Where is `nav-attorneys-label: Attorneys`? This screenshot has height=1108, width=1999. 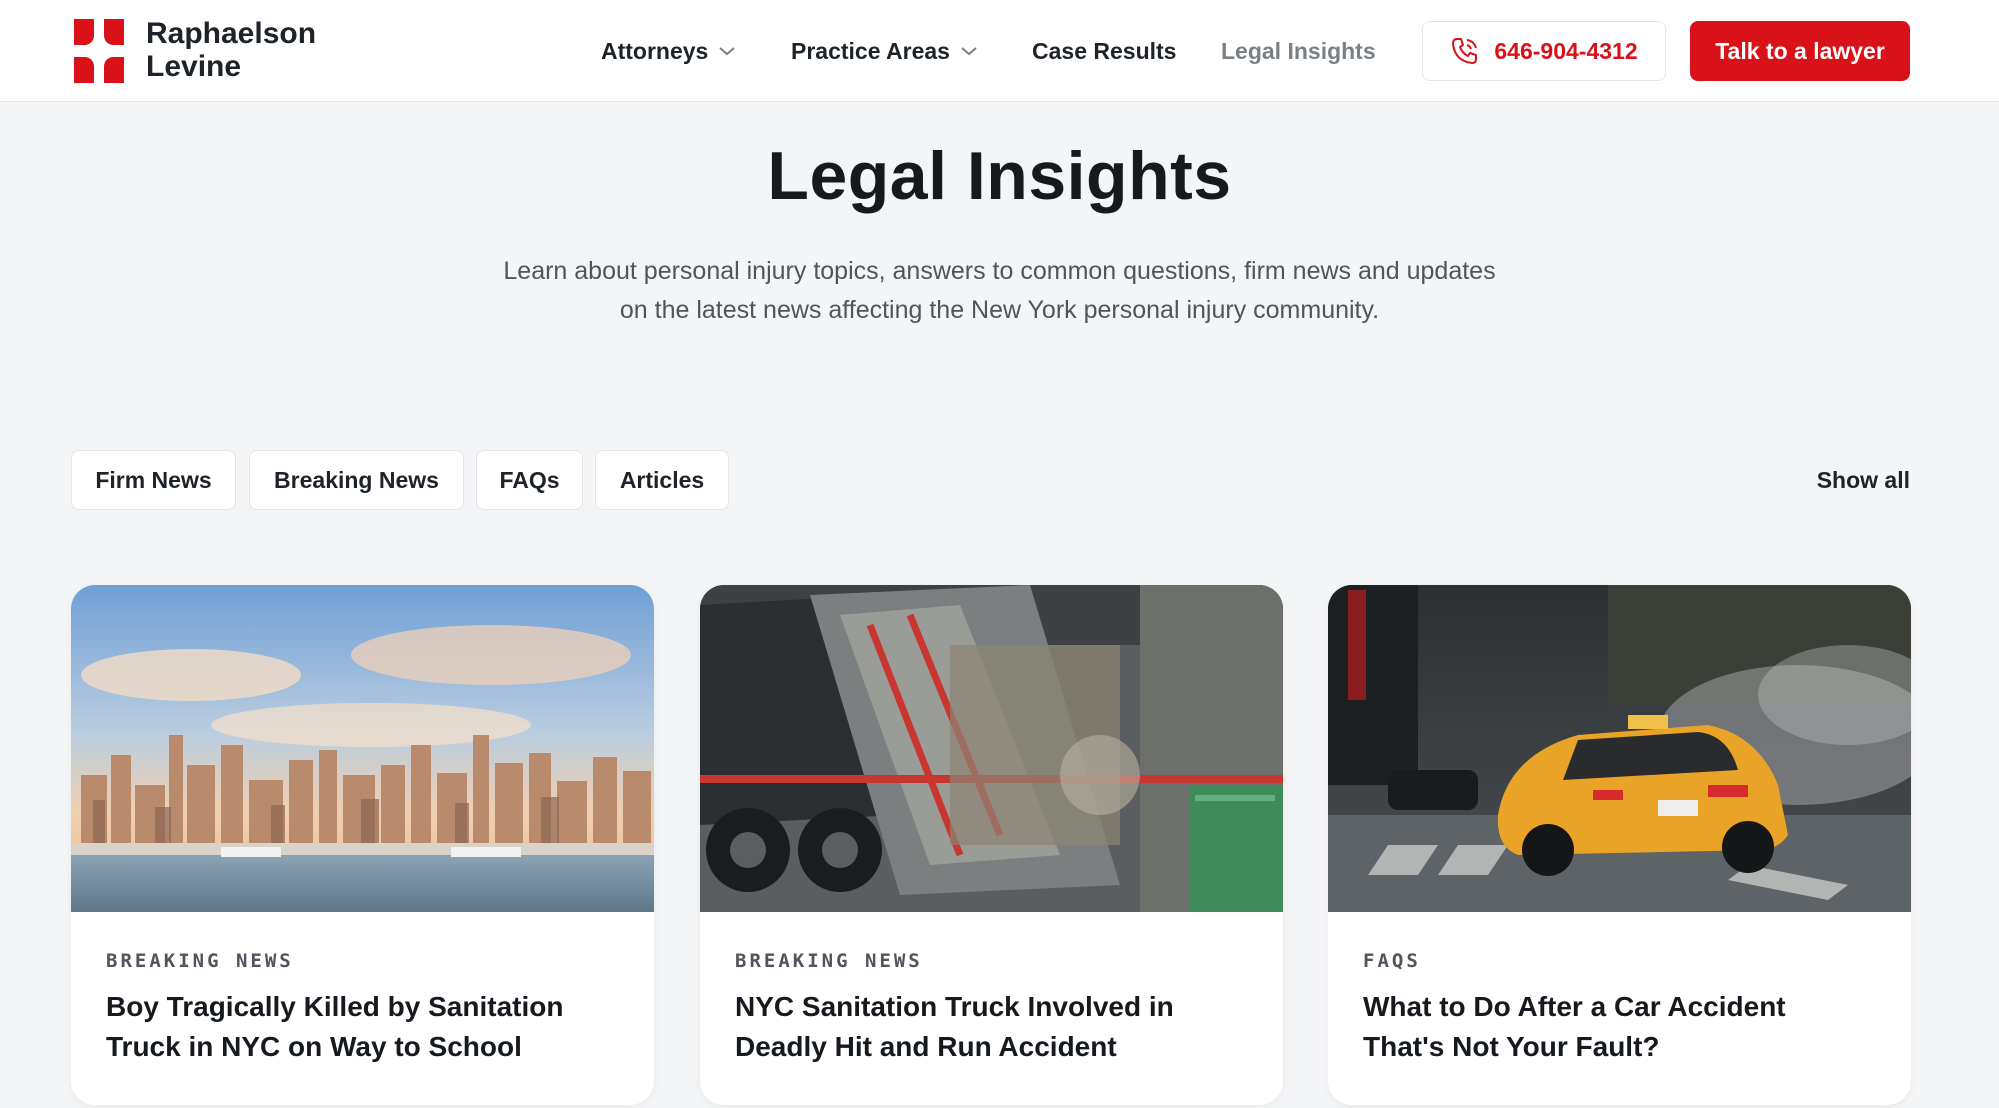
nav-attorneys-label: Attorneys is located at coordinates (655, 51).